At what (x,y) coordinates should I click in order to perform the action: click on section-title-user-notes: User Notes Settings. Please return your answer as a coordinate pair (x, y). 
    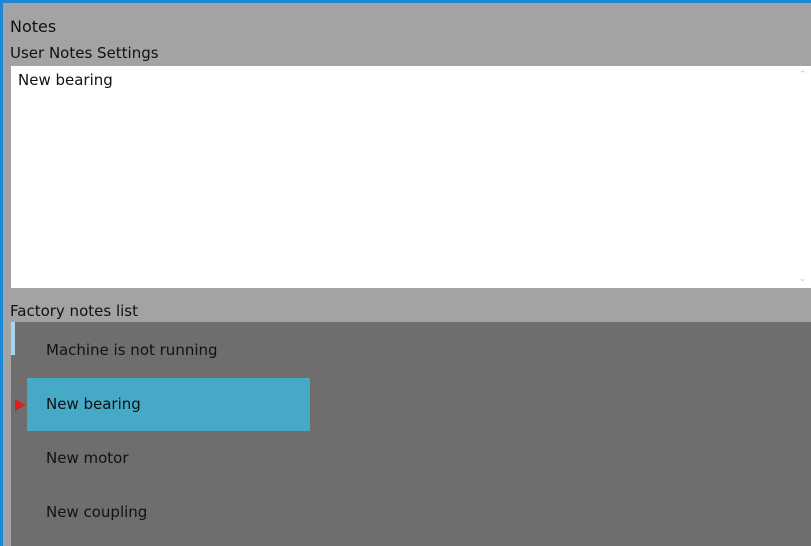
    Looking at the image, I should click on (84, 53).